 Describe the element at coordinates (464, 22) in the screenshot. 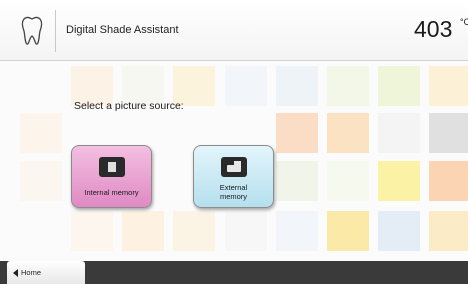

I see `temperature-unit: °C` at that location.